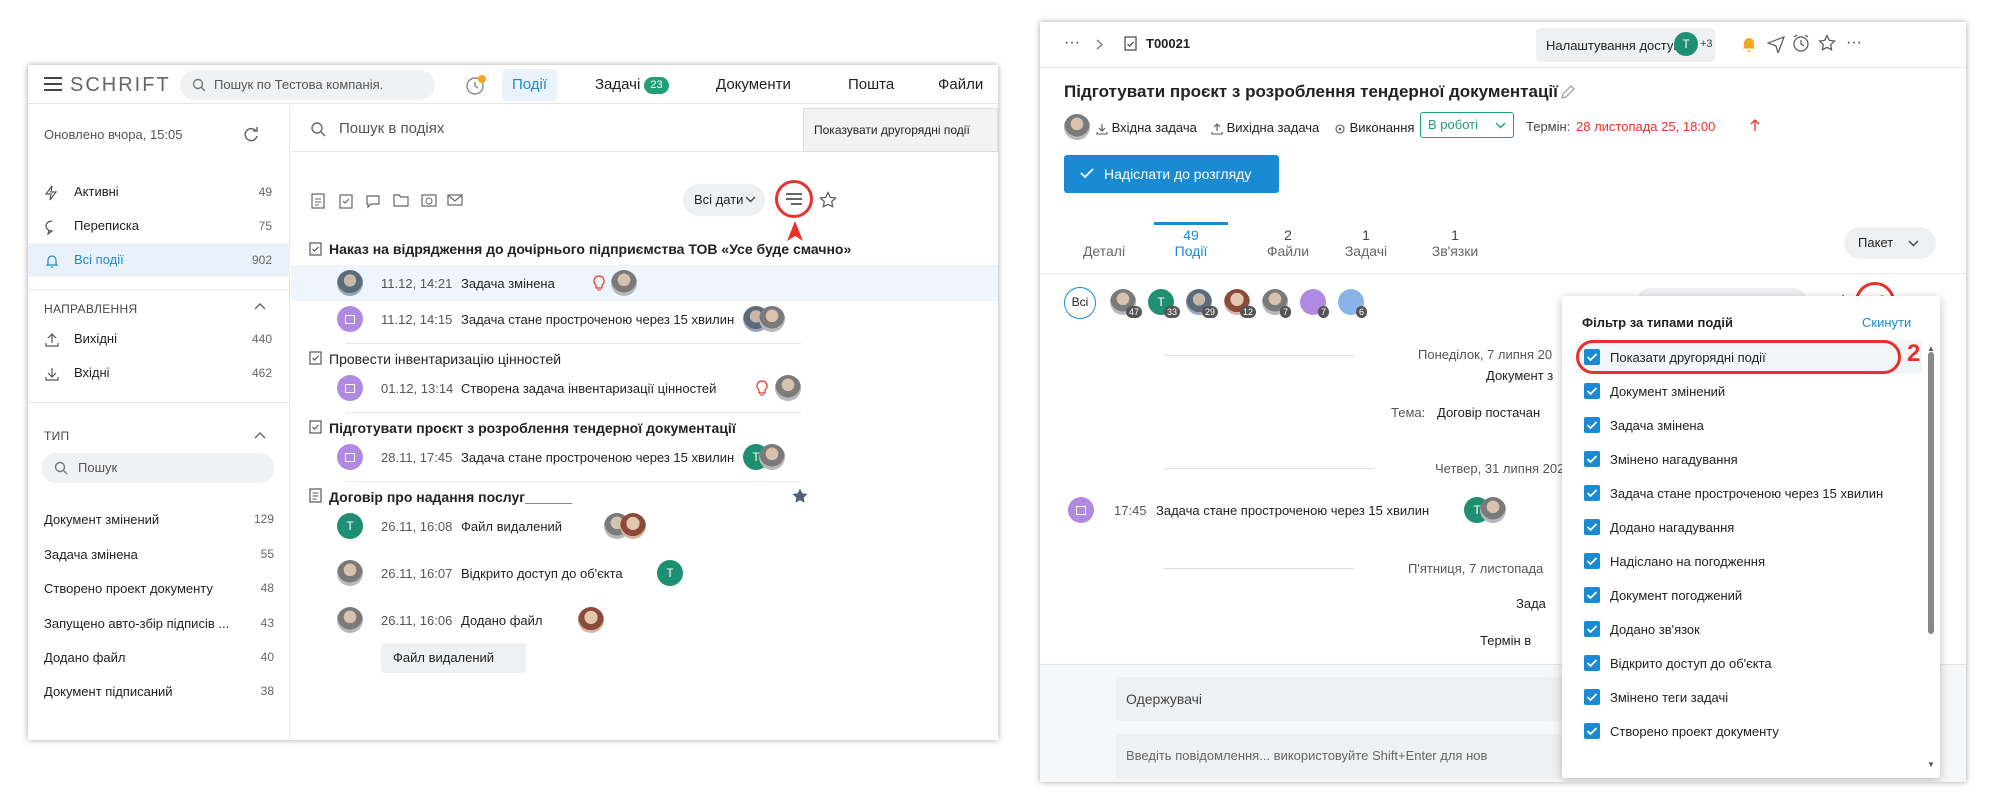  What do you see at coordinates (159, 691) in the screenshot?
I see `type-item: Документ підписаний 38` at bounding box center [159, 691].